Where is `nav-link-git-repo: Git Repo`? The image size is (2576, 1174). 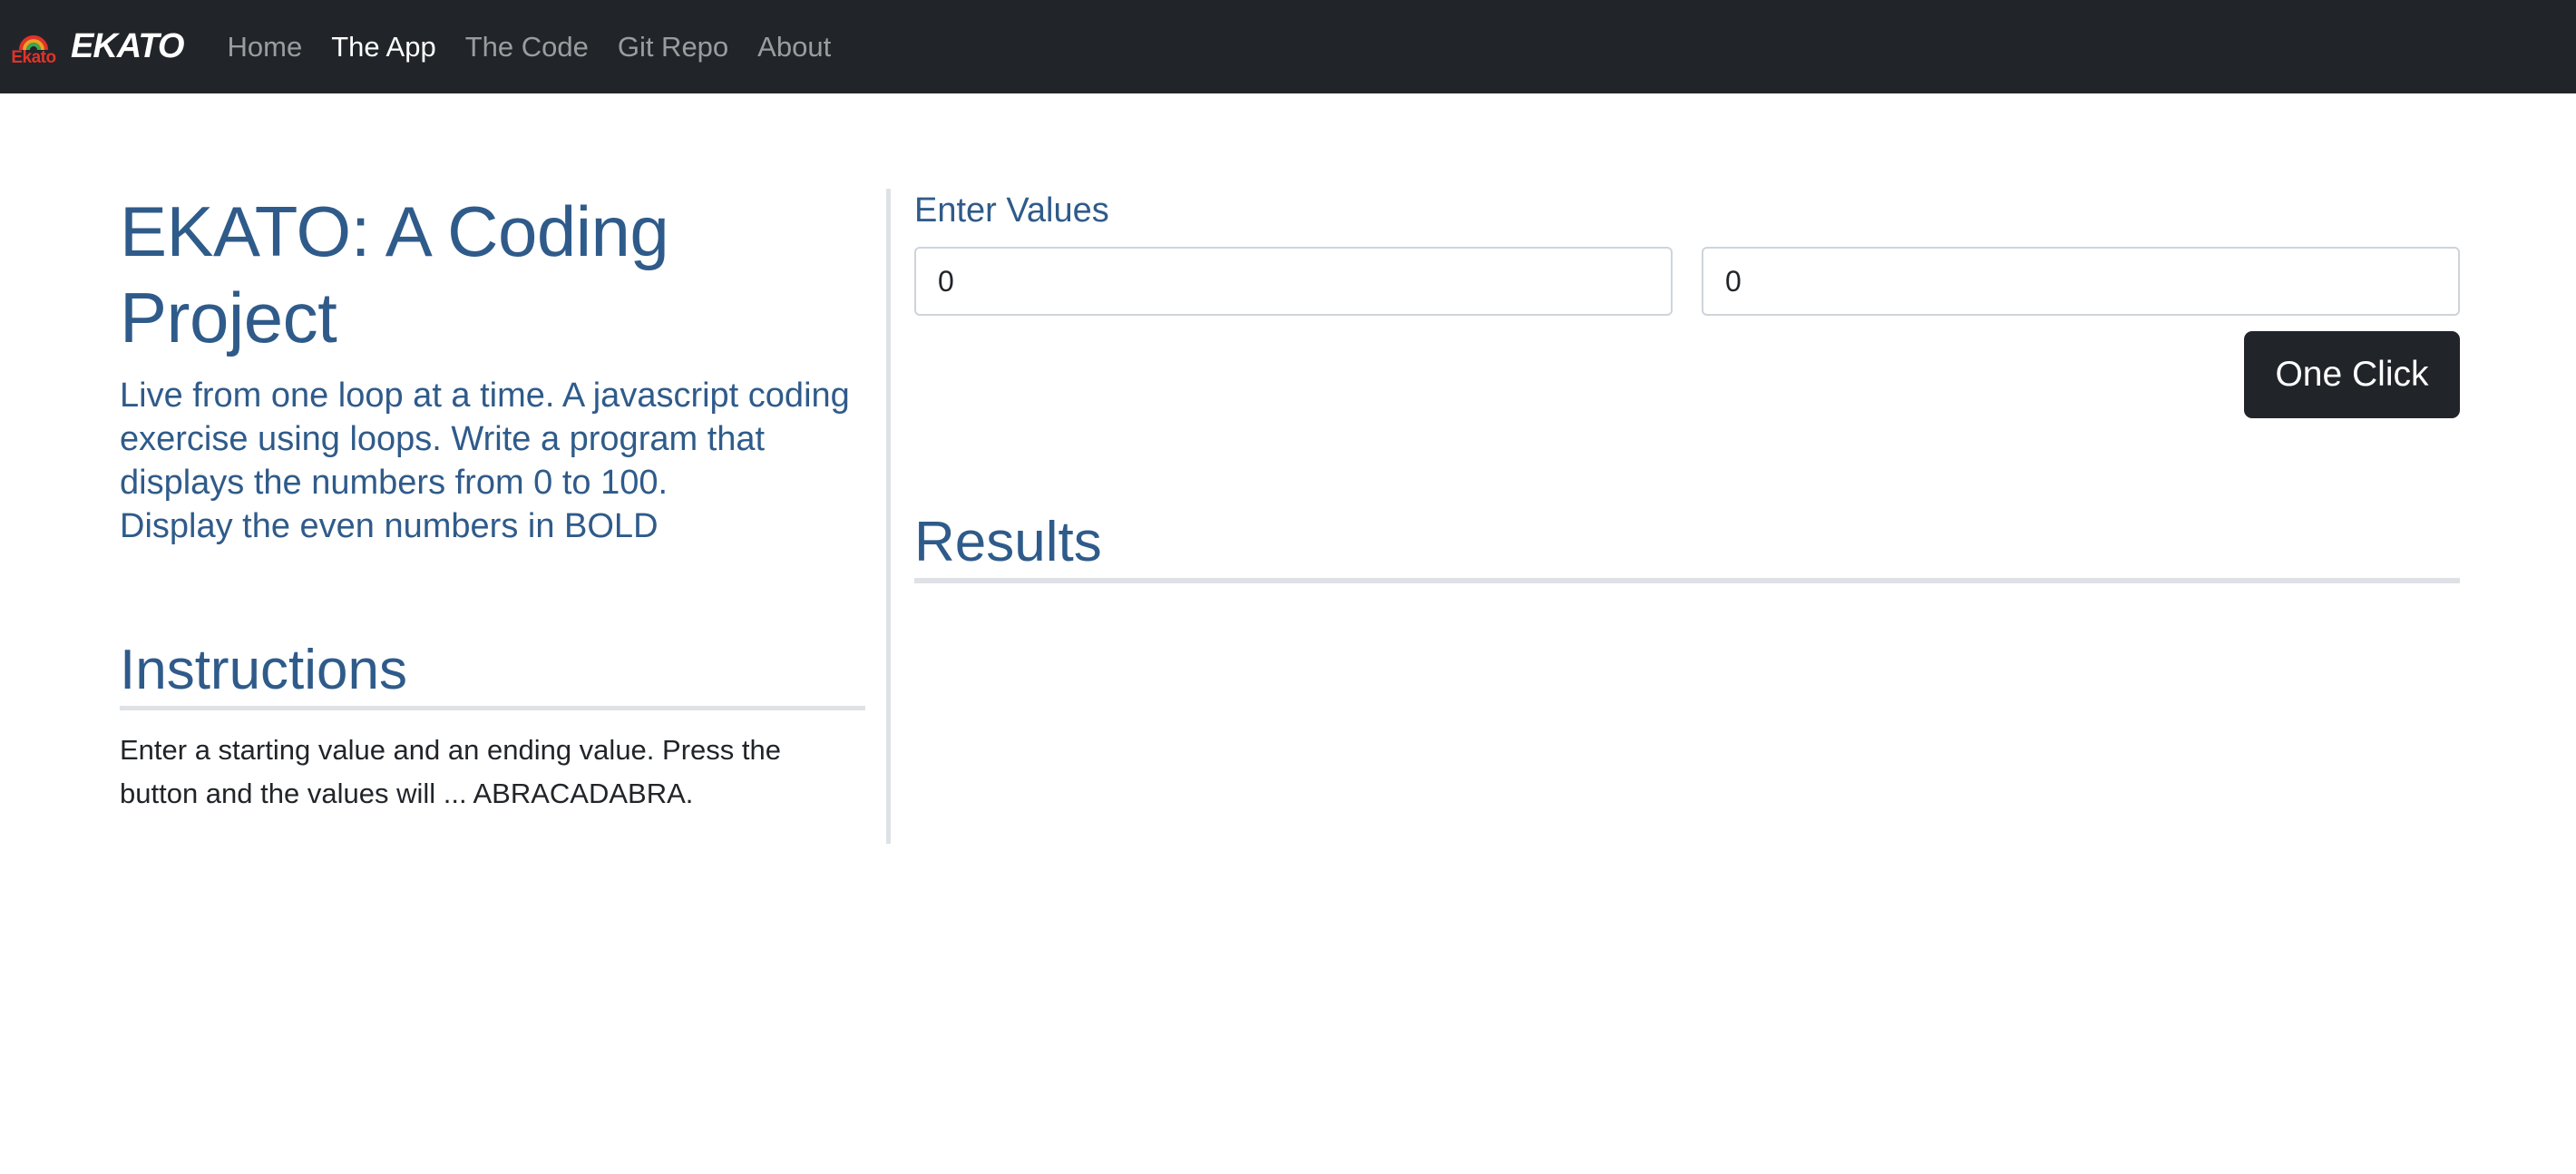 nav-link-git-repo: Git Repo is located at coordinates (673, 47).